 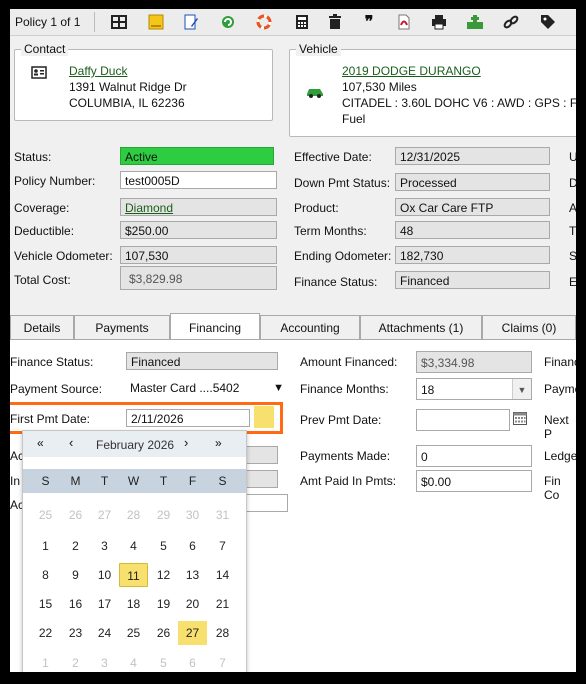 What do you see at coordinates (198, 278) in the screenshot?
I see `total-cost-field: $3,829.98` at bounding box center [198, 278].